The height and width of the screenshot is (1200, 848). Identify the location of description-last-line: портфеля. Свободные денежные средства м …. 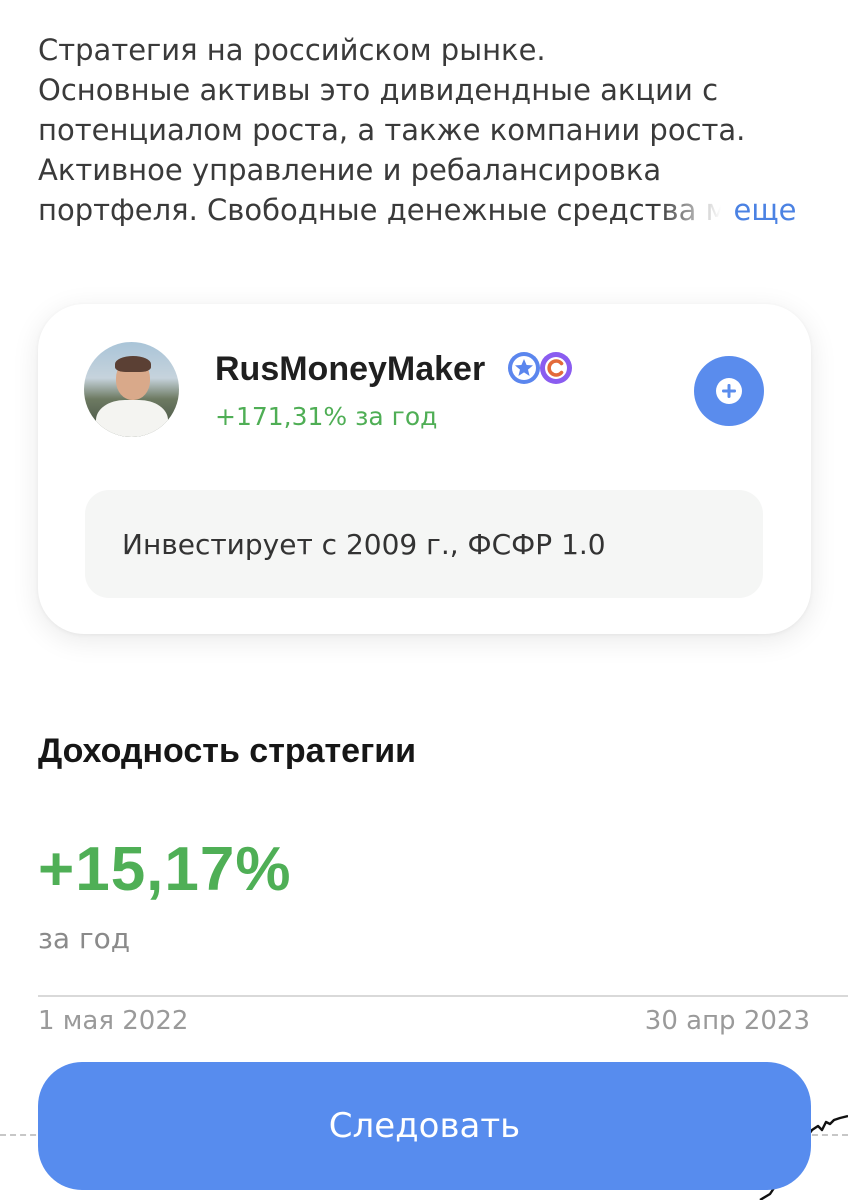
(433, 210).